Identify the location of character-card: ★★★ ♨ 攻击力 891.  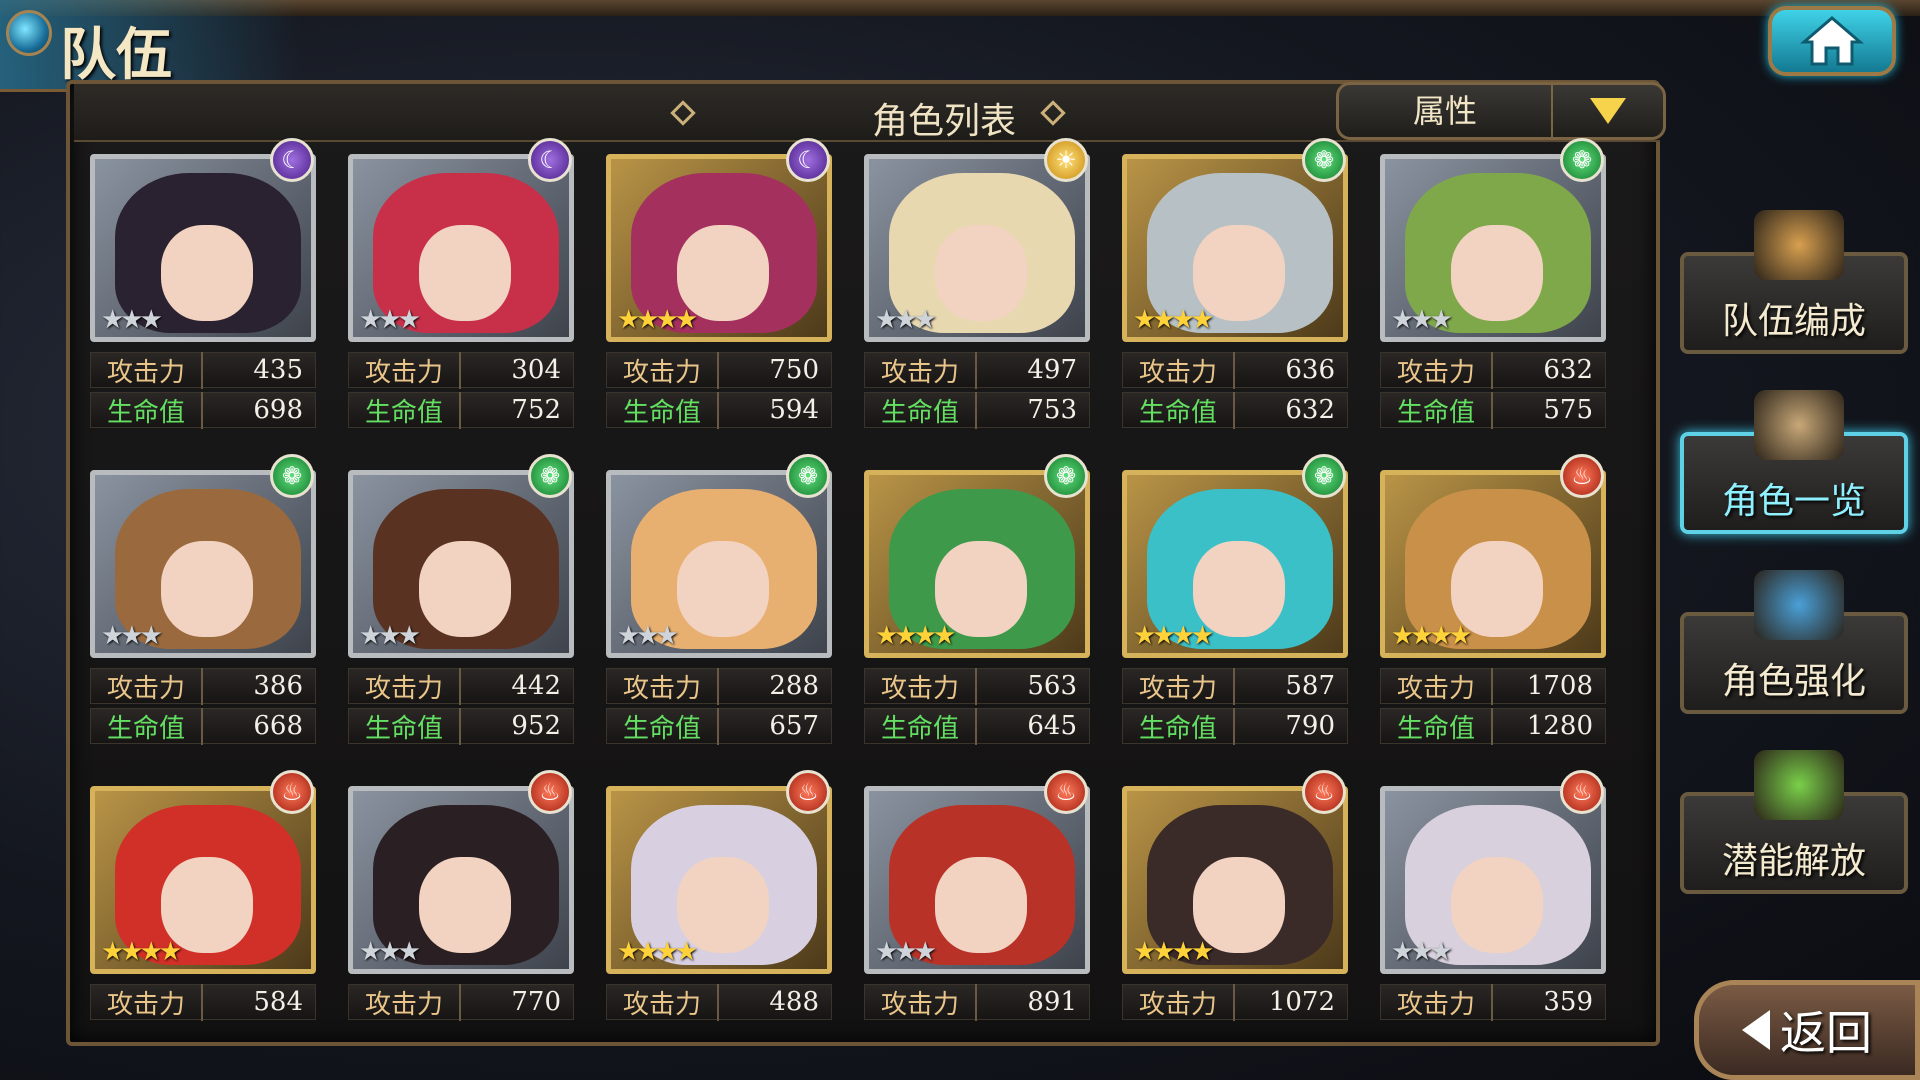
(977, 925).